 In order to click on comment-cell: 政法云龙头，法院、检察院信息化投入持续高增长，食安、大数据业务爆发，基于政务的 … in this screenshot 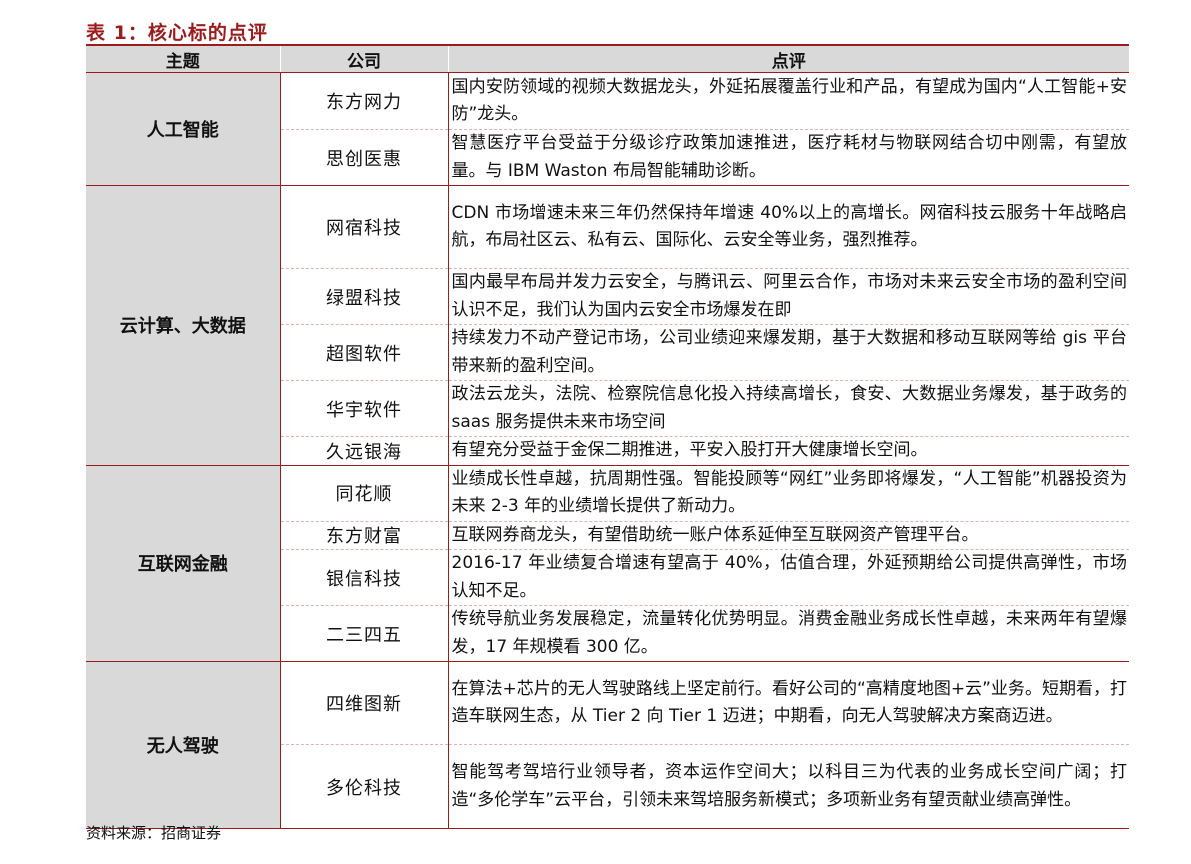, I will do `click(788, 408)`.